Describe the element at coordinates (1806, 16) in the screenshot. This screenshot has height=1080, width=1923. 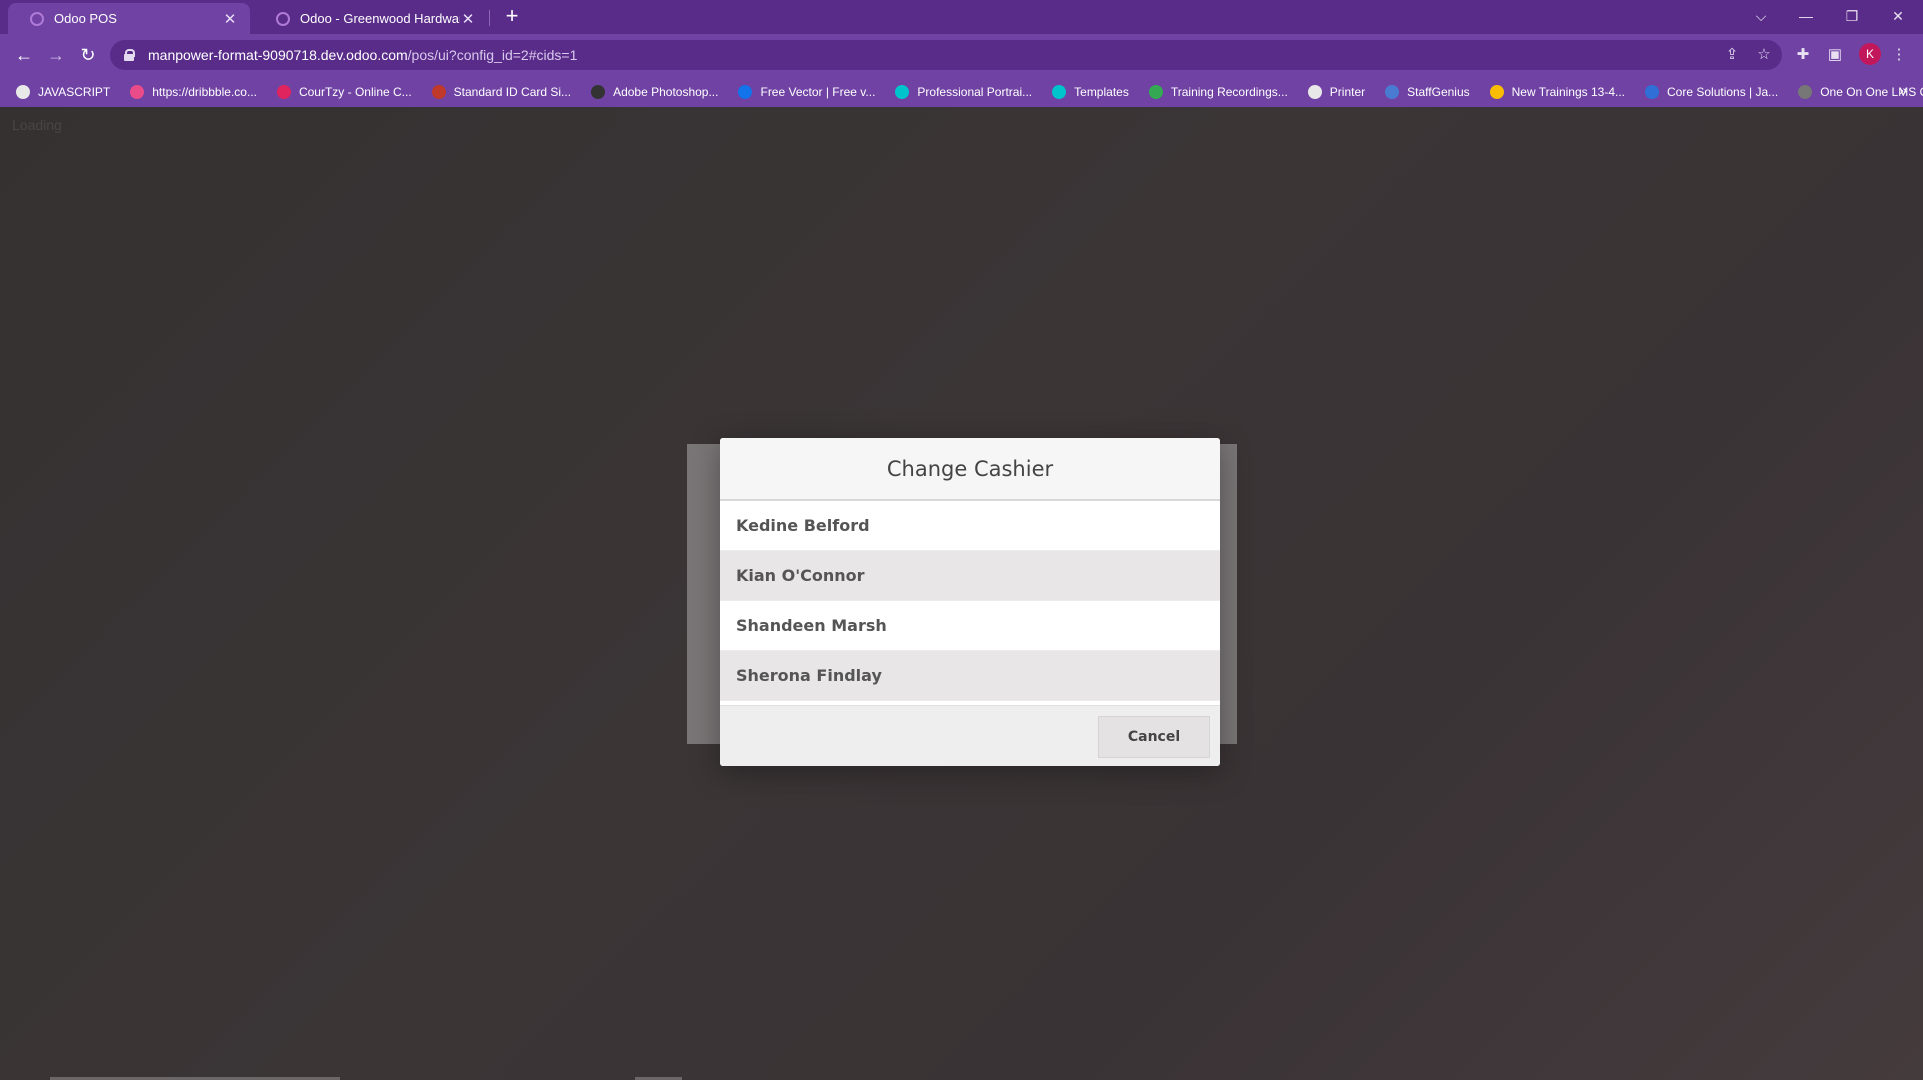
I see `minimize-button: —` at that location.